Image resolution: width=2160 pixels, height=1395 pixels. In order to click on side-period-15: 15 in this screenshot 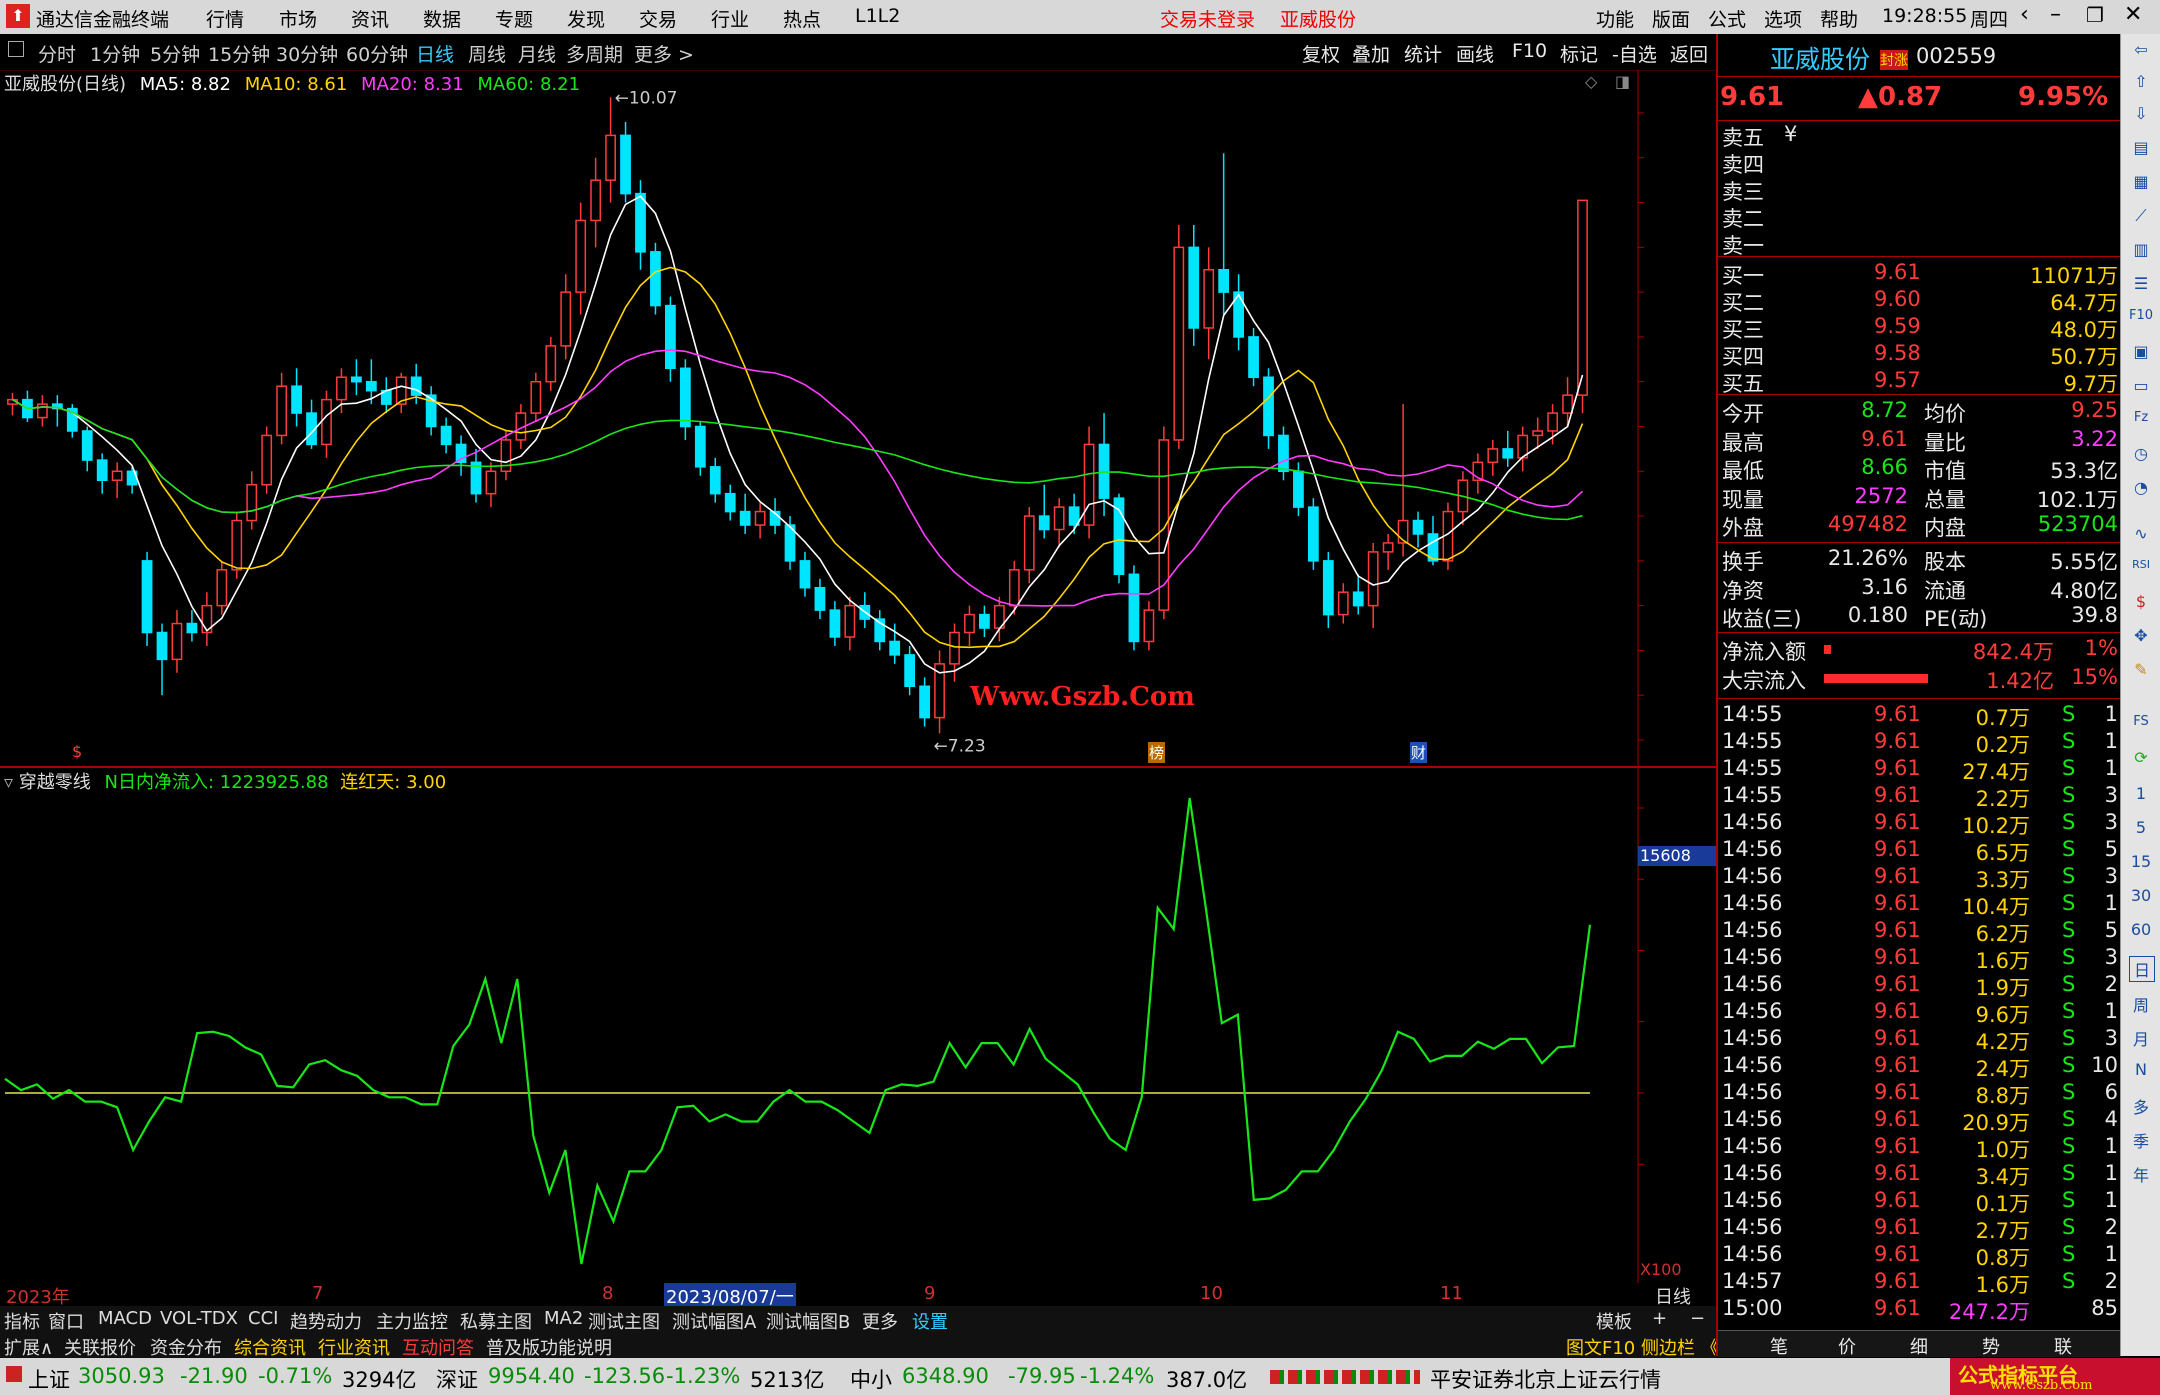, I will do `click(2141, 864)`.